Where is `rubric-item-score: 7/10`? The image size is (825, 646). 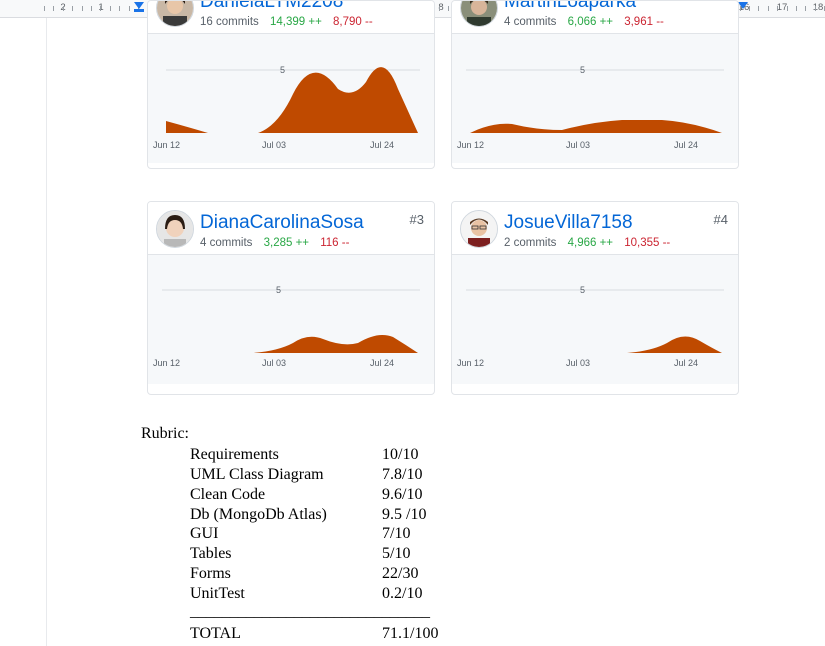
rubric-item-score: 7/10 is located at coordinates (396, 533).